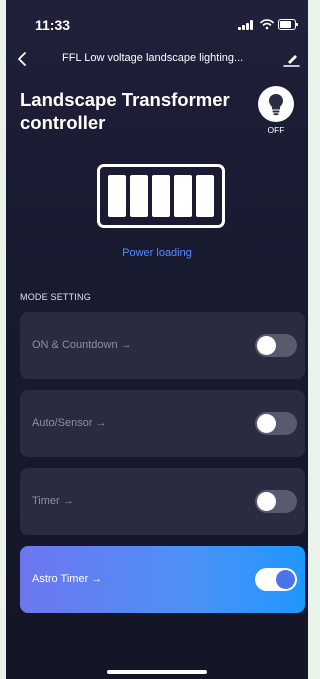 The image size is (320, 679). Describe the element at coordinates (125, 111) in the screenshot. I see `page-title: Landscape Transformer controller` at that location.